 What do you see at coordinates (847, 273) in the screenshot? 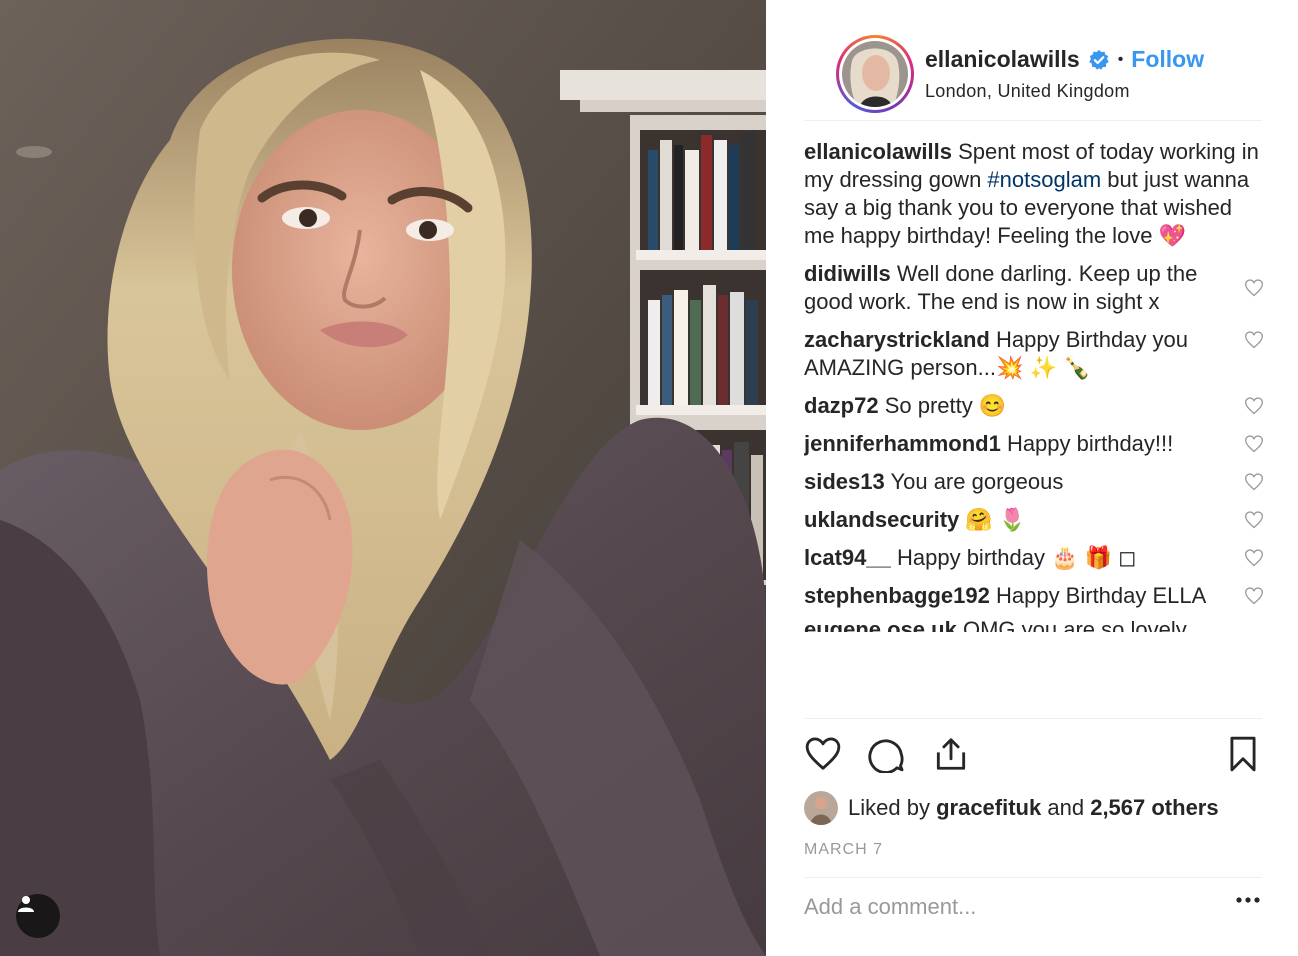
I see `comment-username: didiwills` at bounding box center [847, 273].